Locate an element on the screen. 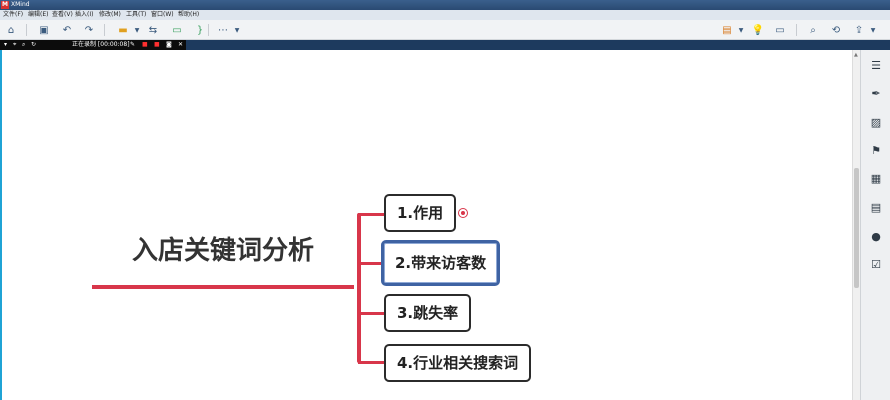 The image size is (890, 400). save-icon: ▣ is located at coordinates (44, 30).